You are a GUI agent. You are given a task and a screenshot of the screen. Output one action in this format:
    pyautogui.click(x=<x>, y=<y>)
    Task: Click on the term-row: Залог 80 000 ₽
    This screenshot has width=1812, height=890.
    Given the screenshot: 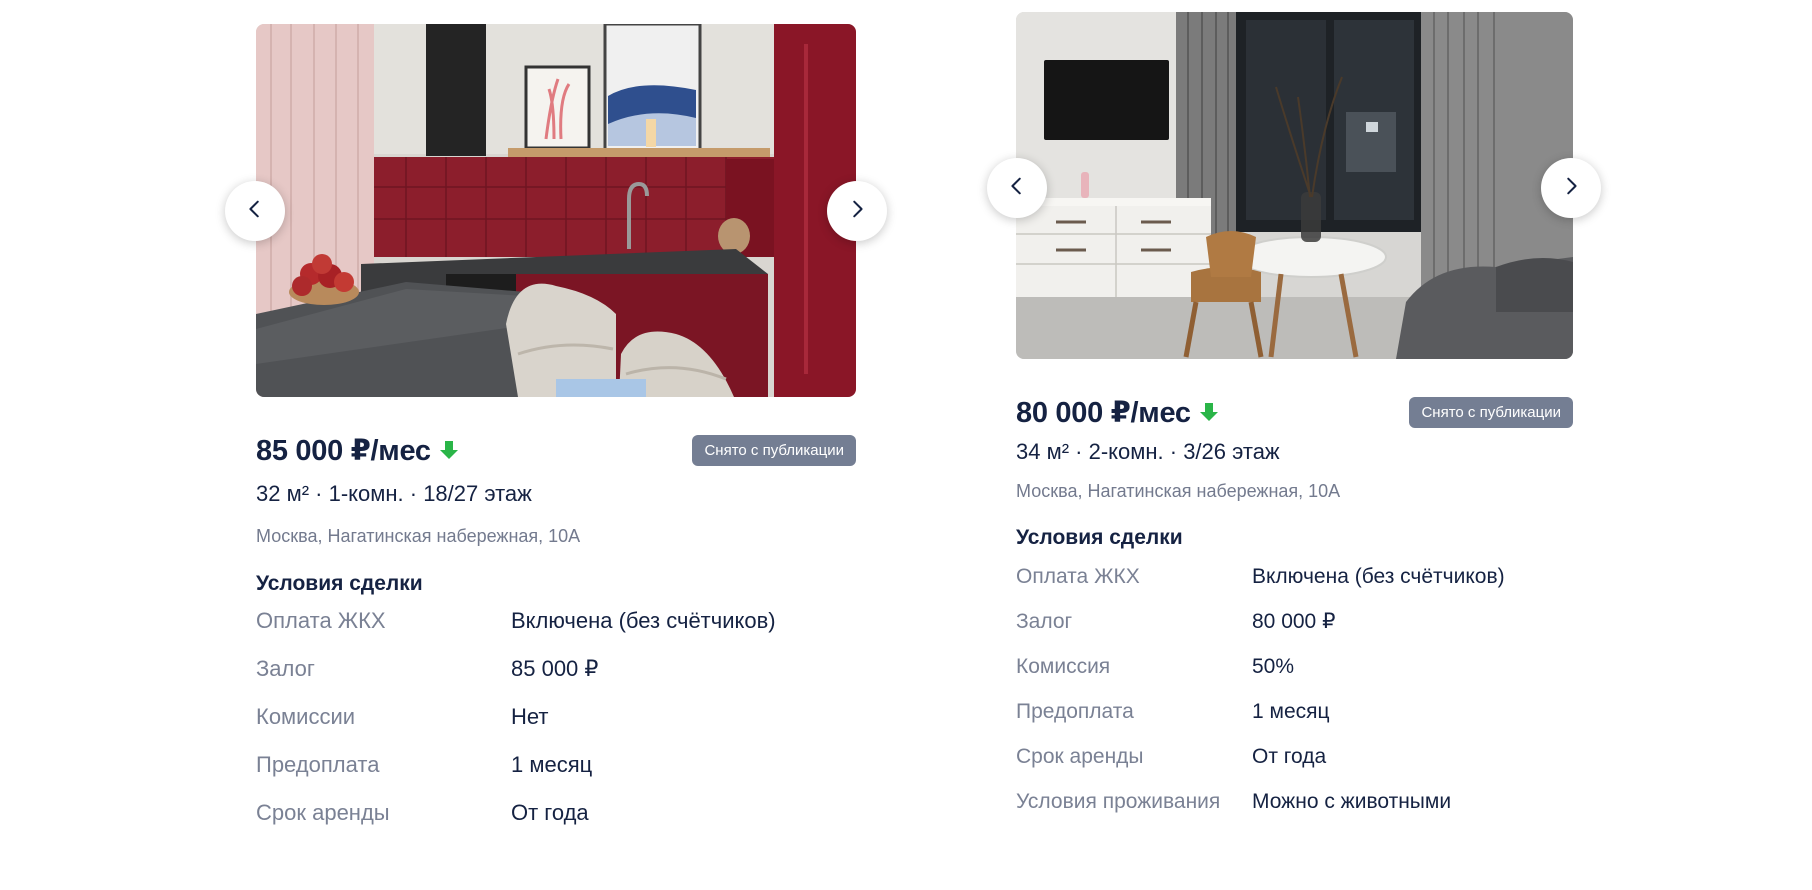 What is the action you would take?
    pyautogui.click(x=1294, y=627)
    